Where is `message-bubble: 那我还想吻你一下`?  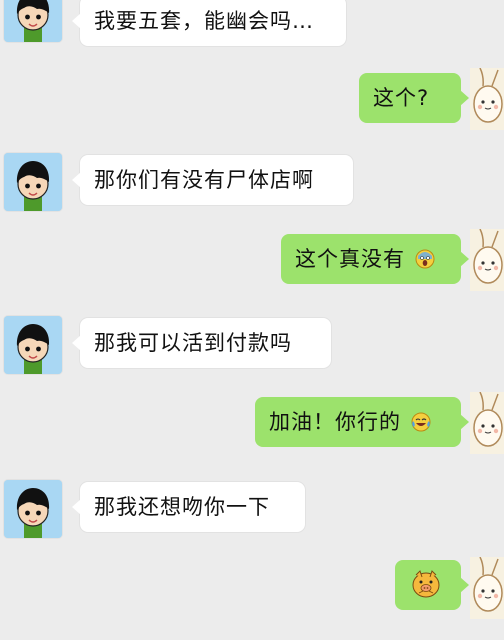
message-bubble: 那我还想吻你一下 is located at coordinates (188, 507).